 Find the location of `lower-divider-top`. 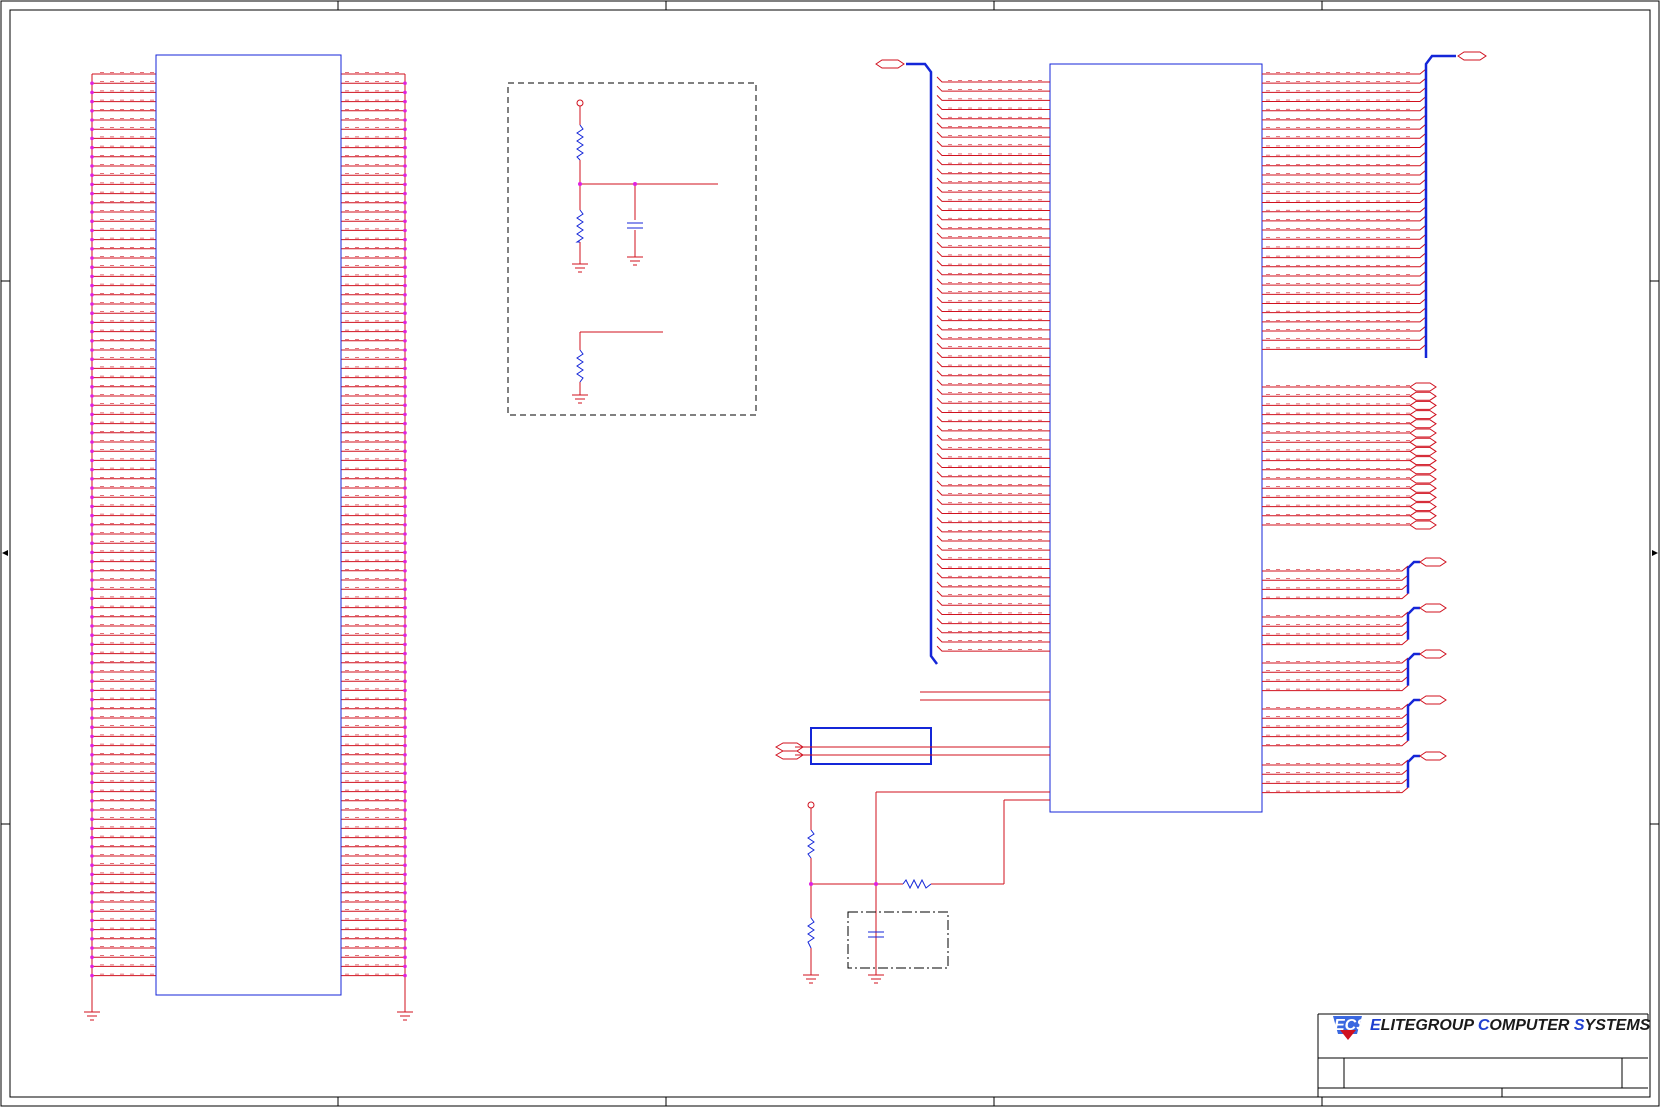

lower-divider-top is located at coordinates (811, 844).